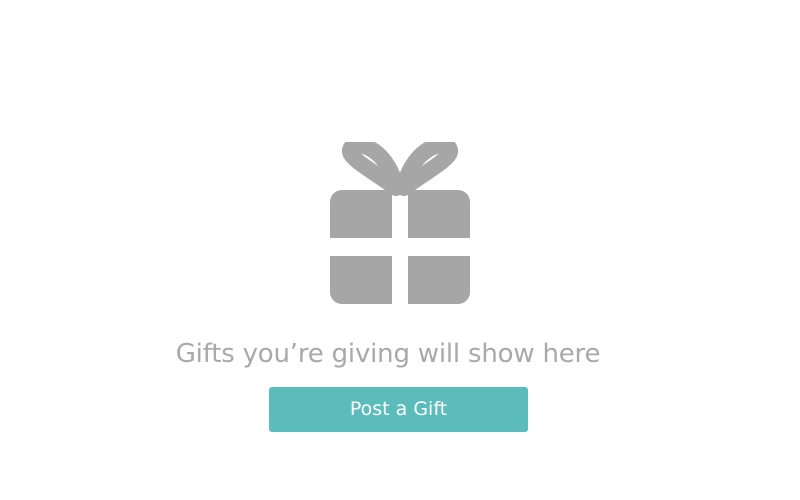 The image size is (800, 500). What do you see at coordinates (398, 409) in the screenshot?
I see `post-gift-button: Post a Gift` at bounding box center [398, 409].